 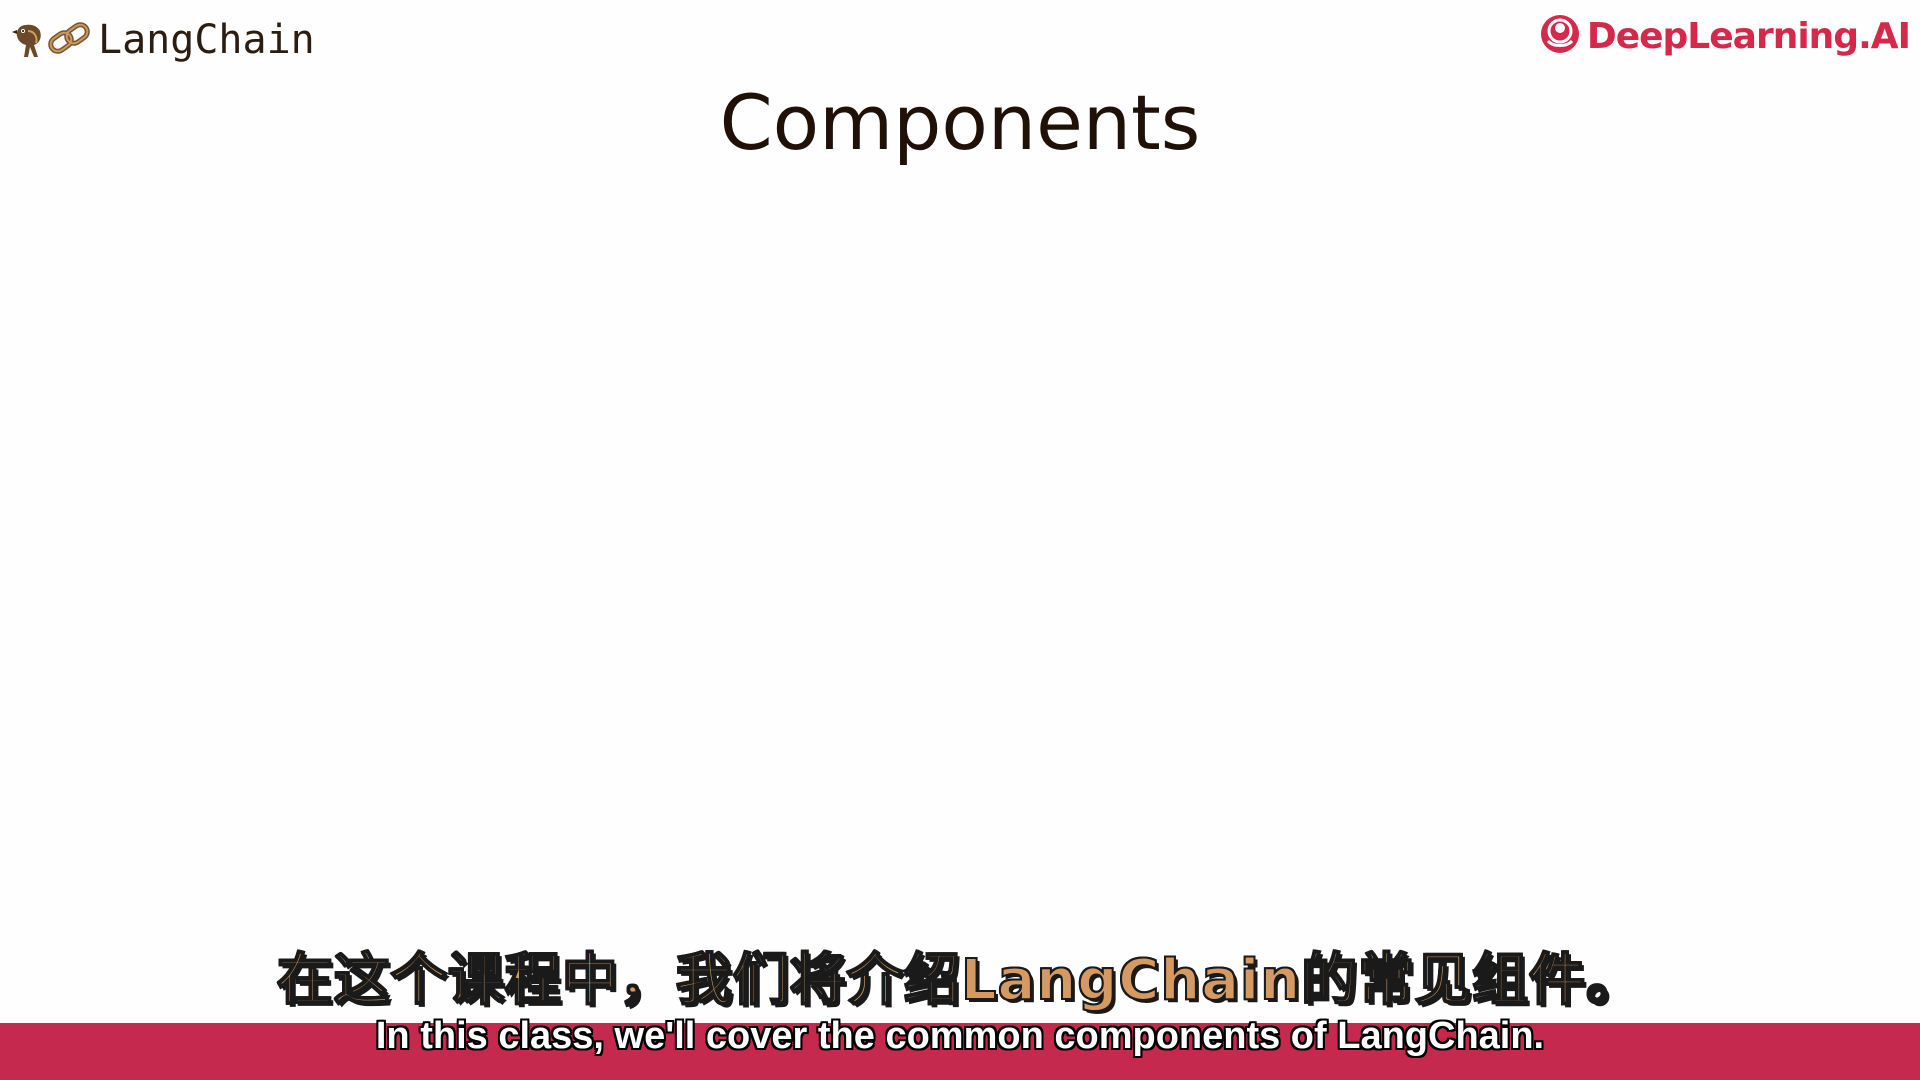 What do you see at coordinates (206, 40) in the screenshot?
I see `langchain-logo-text: LangChain` at bounding box center [206, 40].